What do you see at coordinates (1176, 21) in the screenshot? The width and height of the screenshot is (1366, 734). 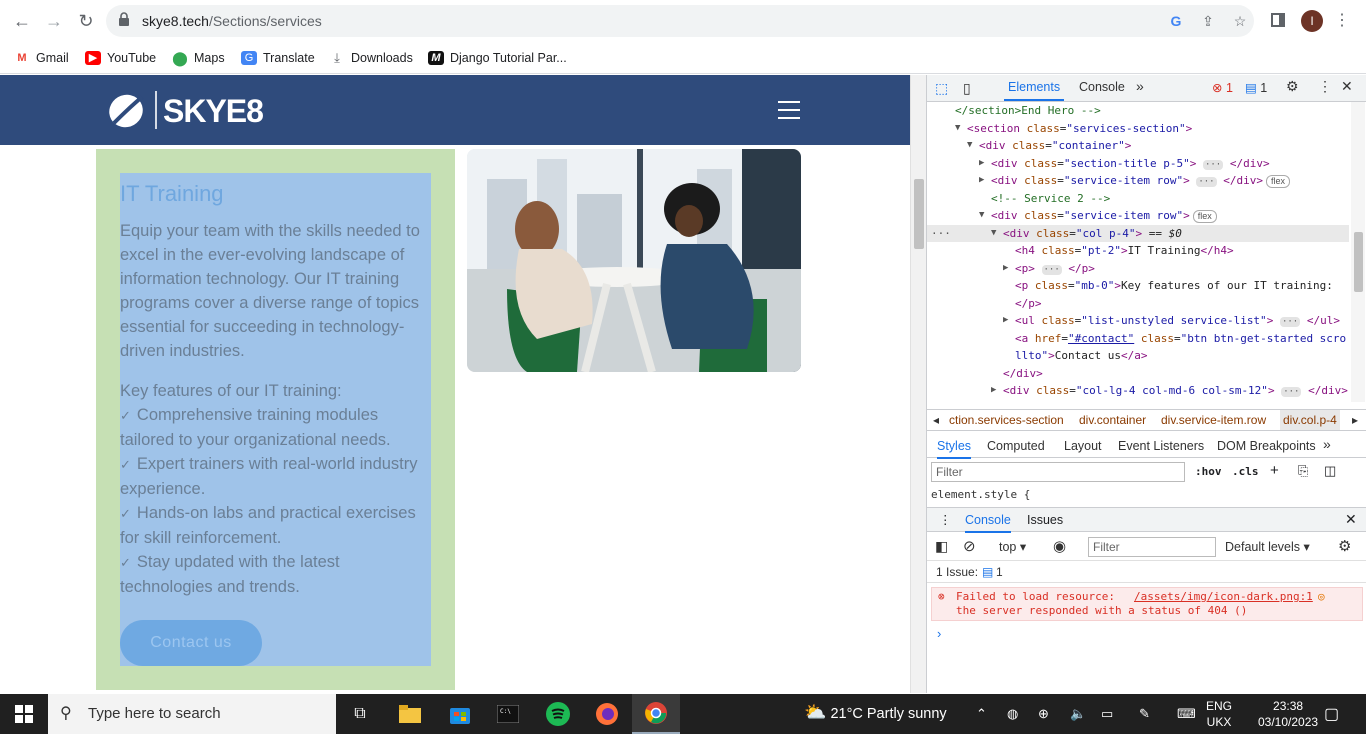 I see `google-icon: G` at bounding box center [1176, 21].